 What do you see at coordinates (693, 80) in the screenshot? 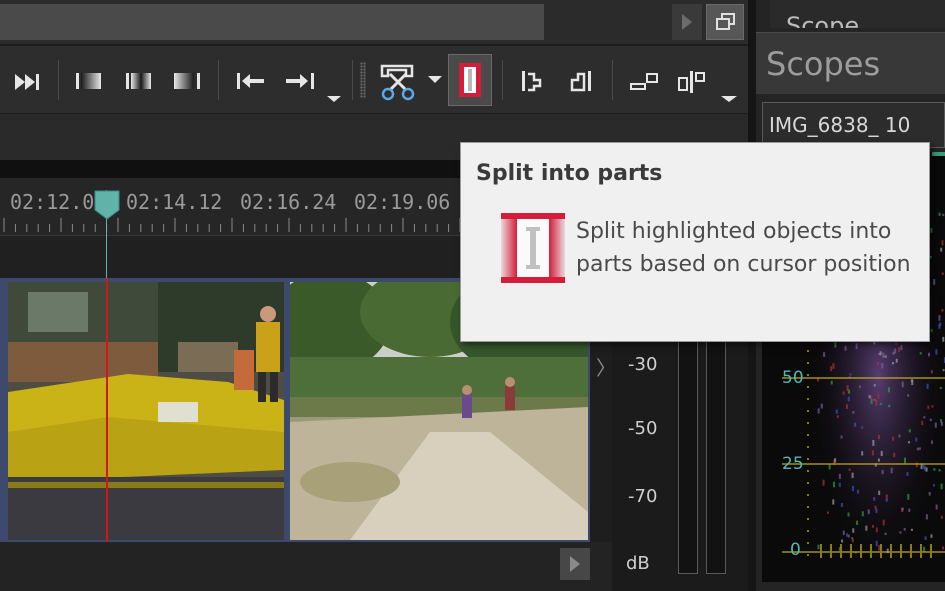
I see `snap-button` at bounding box center [693, 80].